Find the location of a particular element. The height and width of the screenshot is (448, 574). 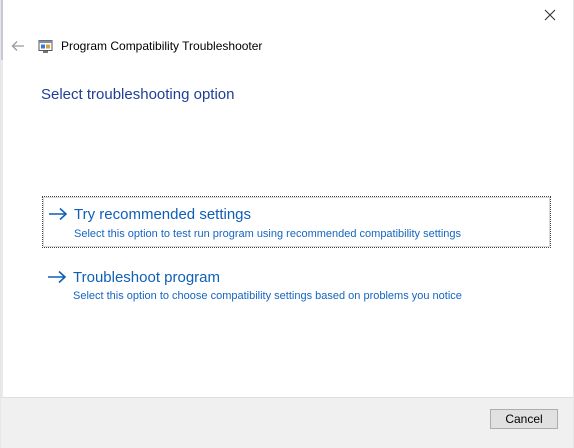

window-edge is located at coordinates (2, 224).